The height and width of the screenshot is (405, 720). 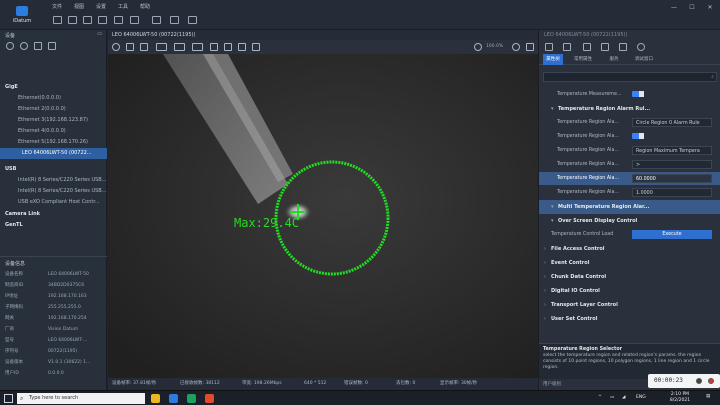 I want to click on tree-view-icon, so click(x=567, y=47).